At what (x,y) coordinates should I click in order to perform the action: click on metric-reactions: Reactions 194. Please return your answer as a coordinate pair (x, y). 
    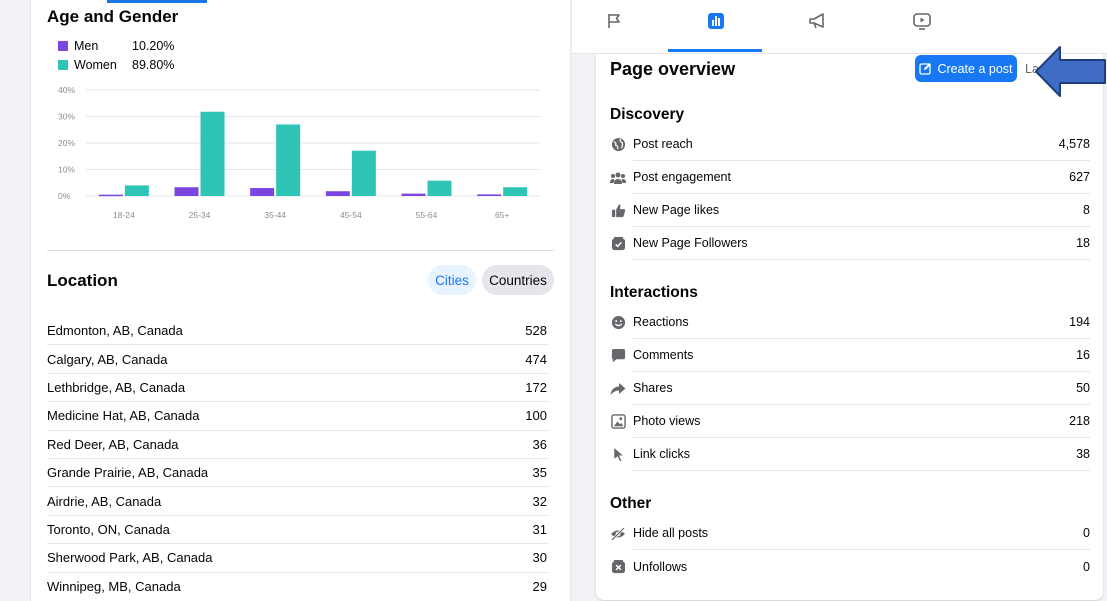
    Looking at the image, I should click on (850, 322).